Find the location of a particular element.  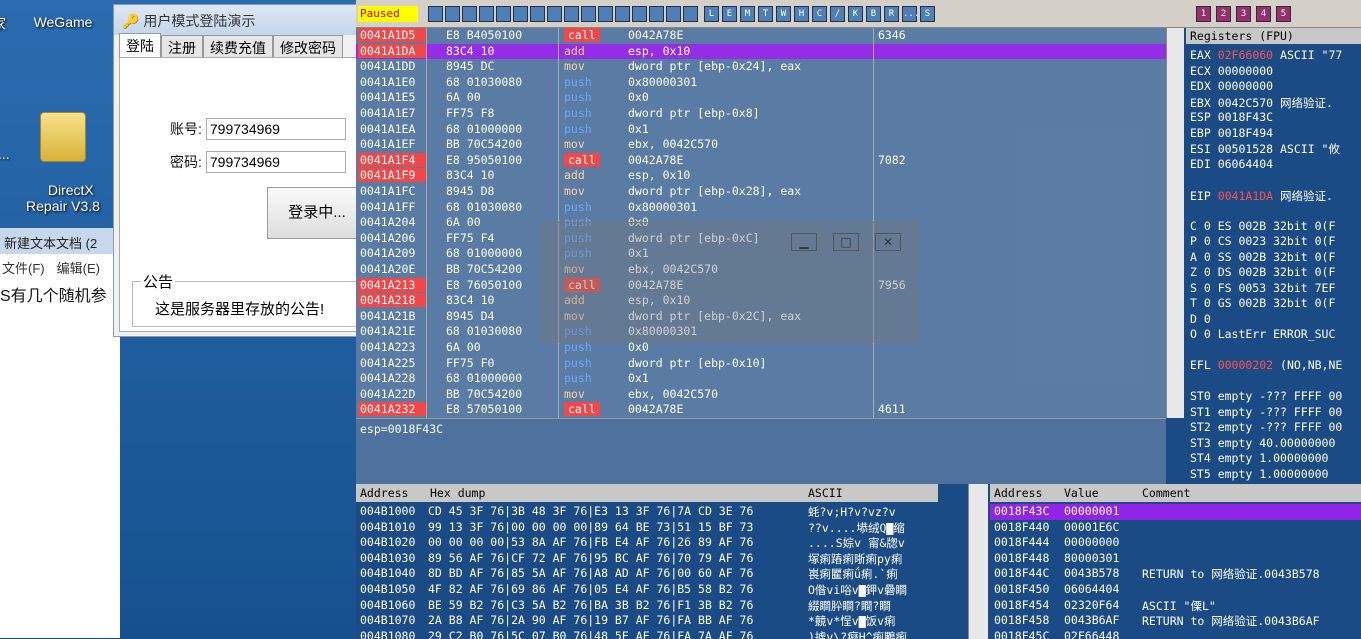

toolbar-number-4: 5 is located at coordinates (1283, 14).